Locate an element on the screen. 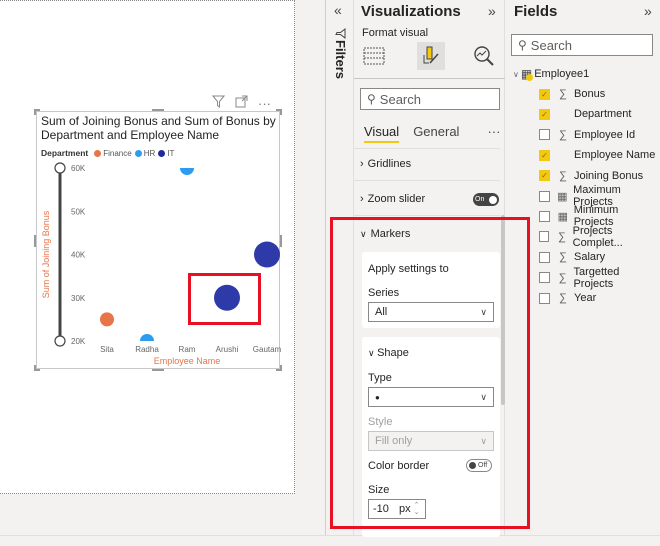  x-tick-label: Arushi is located at coordinates (227, 349).